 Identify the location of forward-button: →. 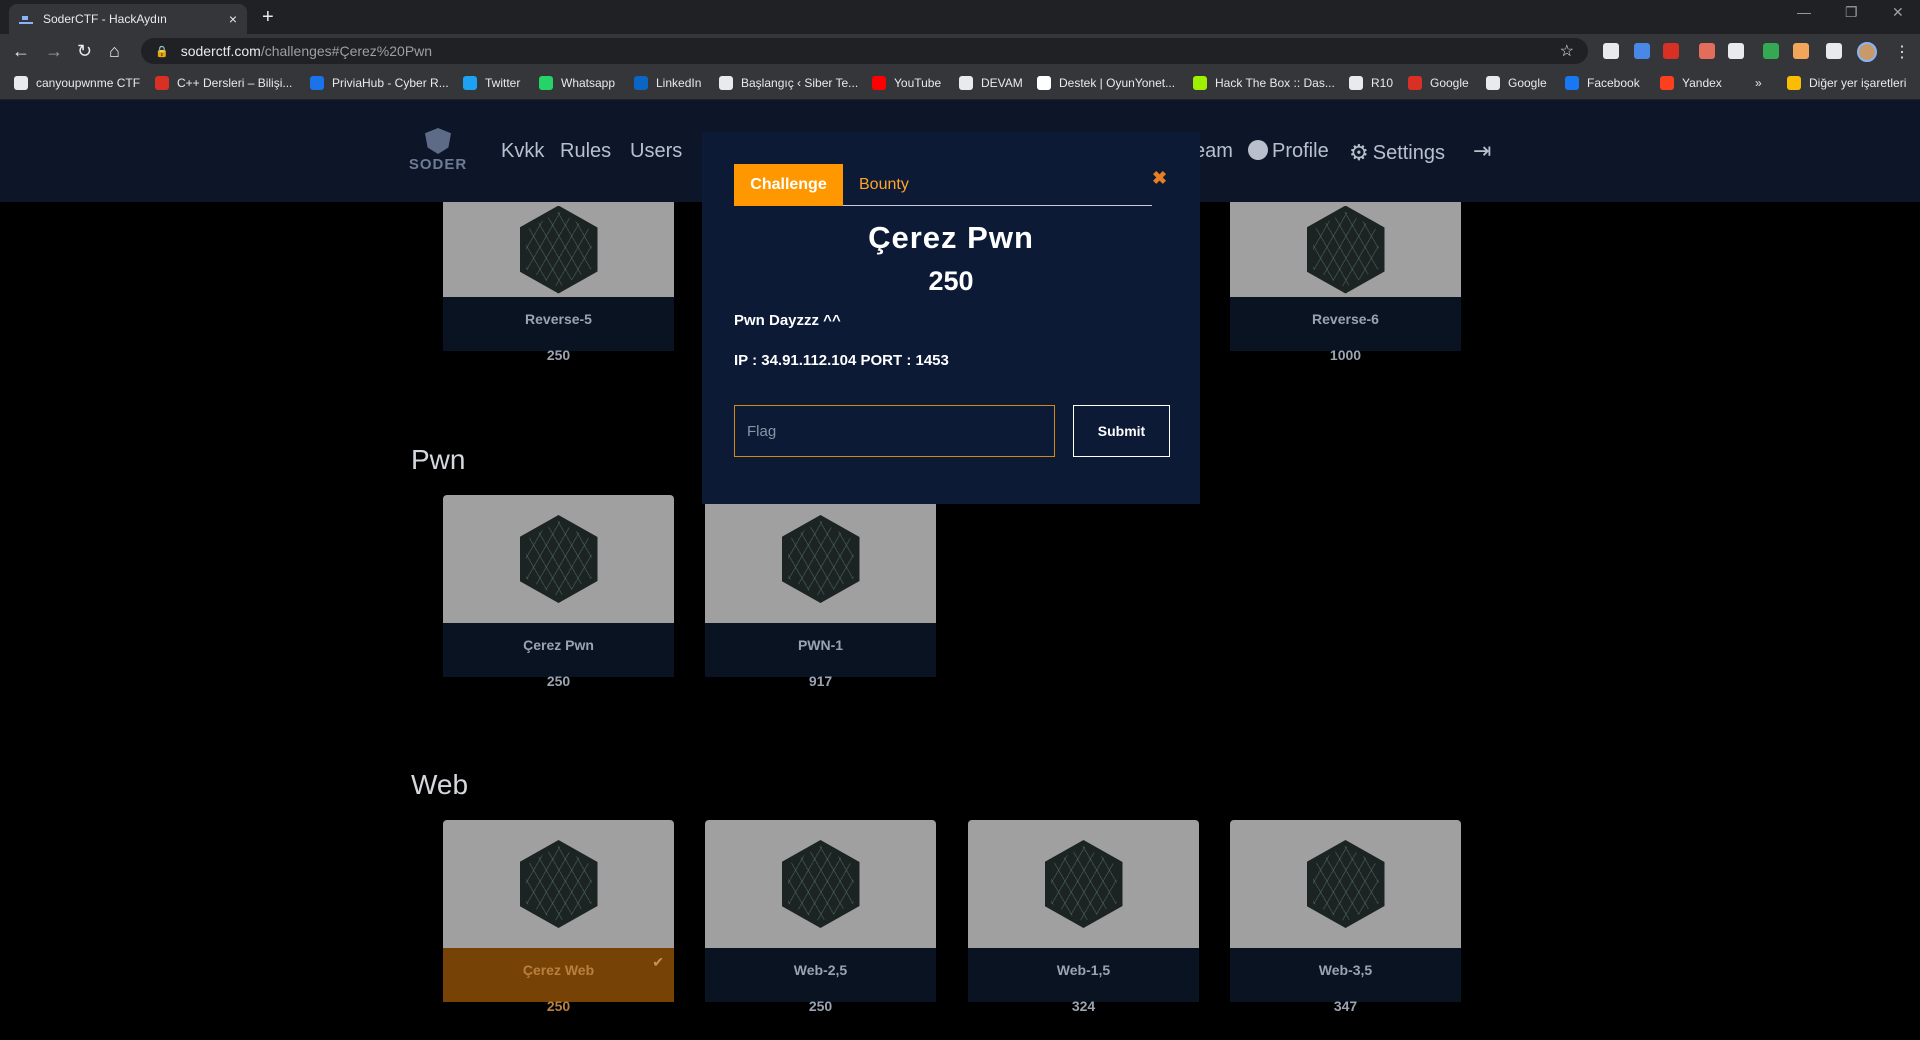
(54, 51).